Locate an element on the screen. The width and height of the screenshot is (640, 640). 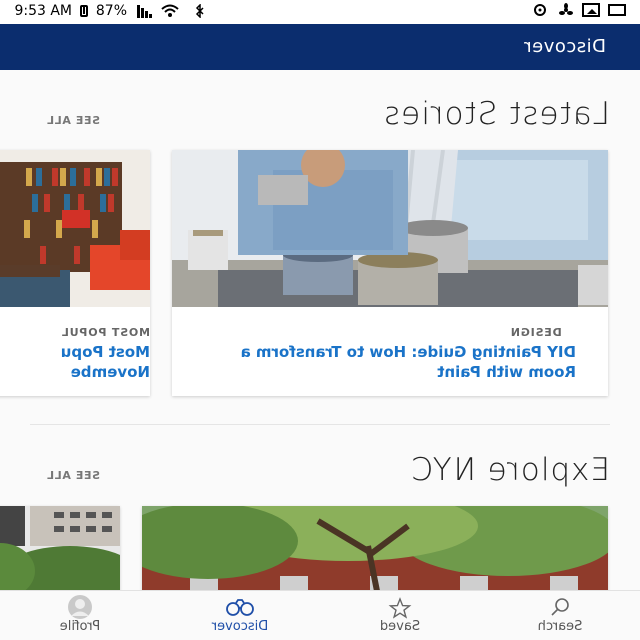
story-card-popular: MOST POPUL Most Popu Novembe is located at coordinates (75, 273).